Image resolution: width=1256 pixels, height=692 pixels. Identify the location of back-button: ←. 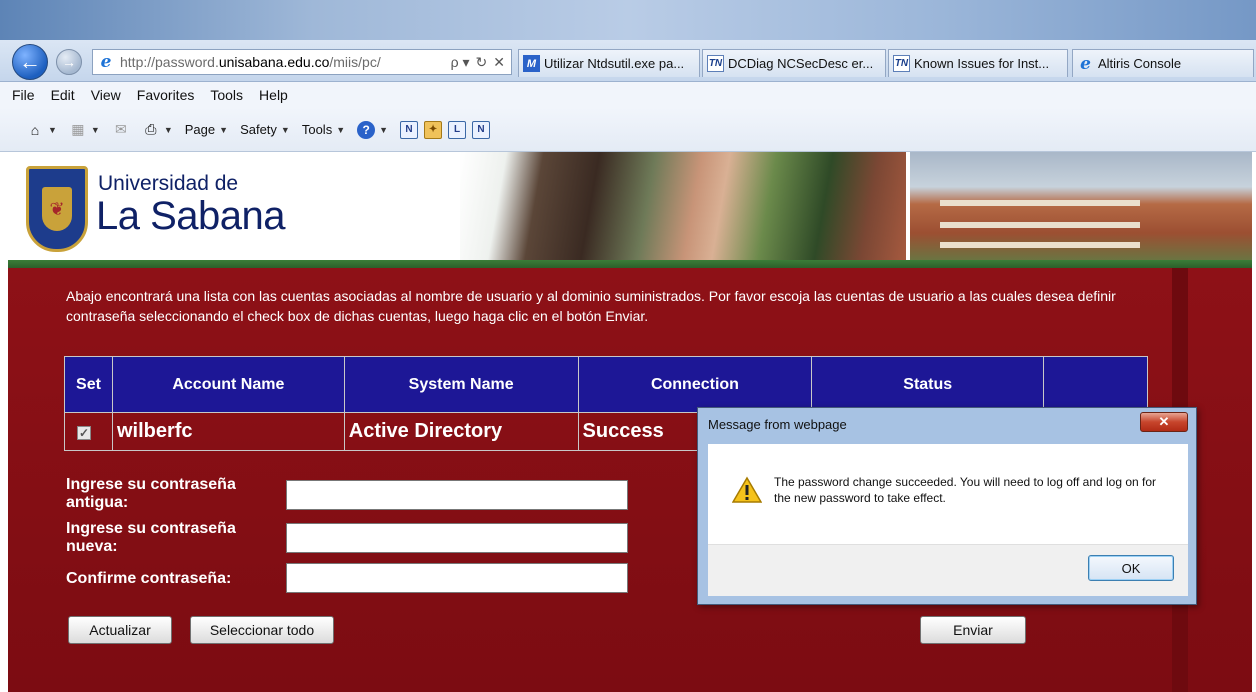
(30, 62).